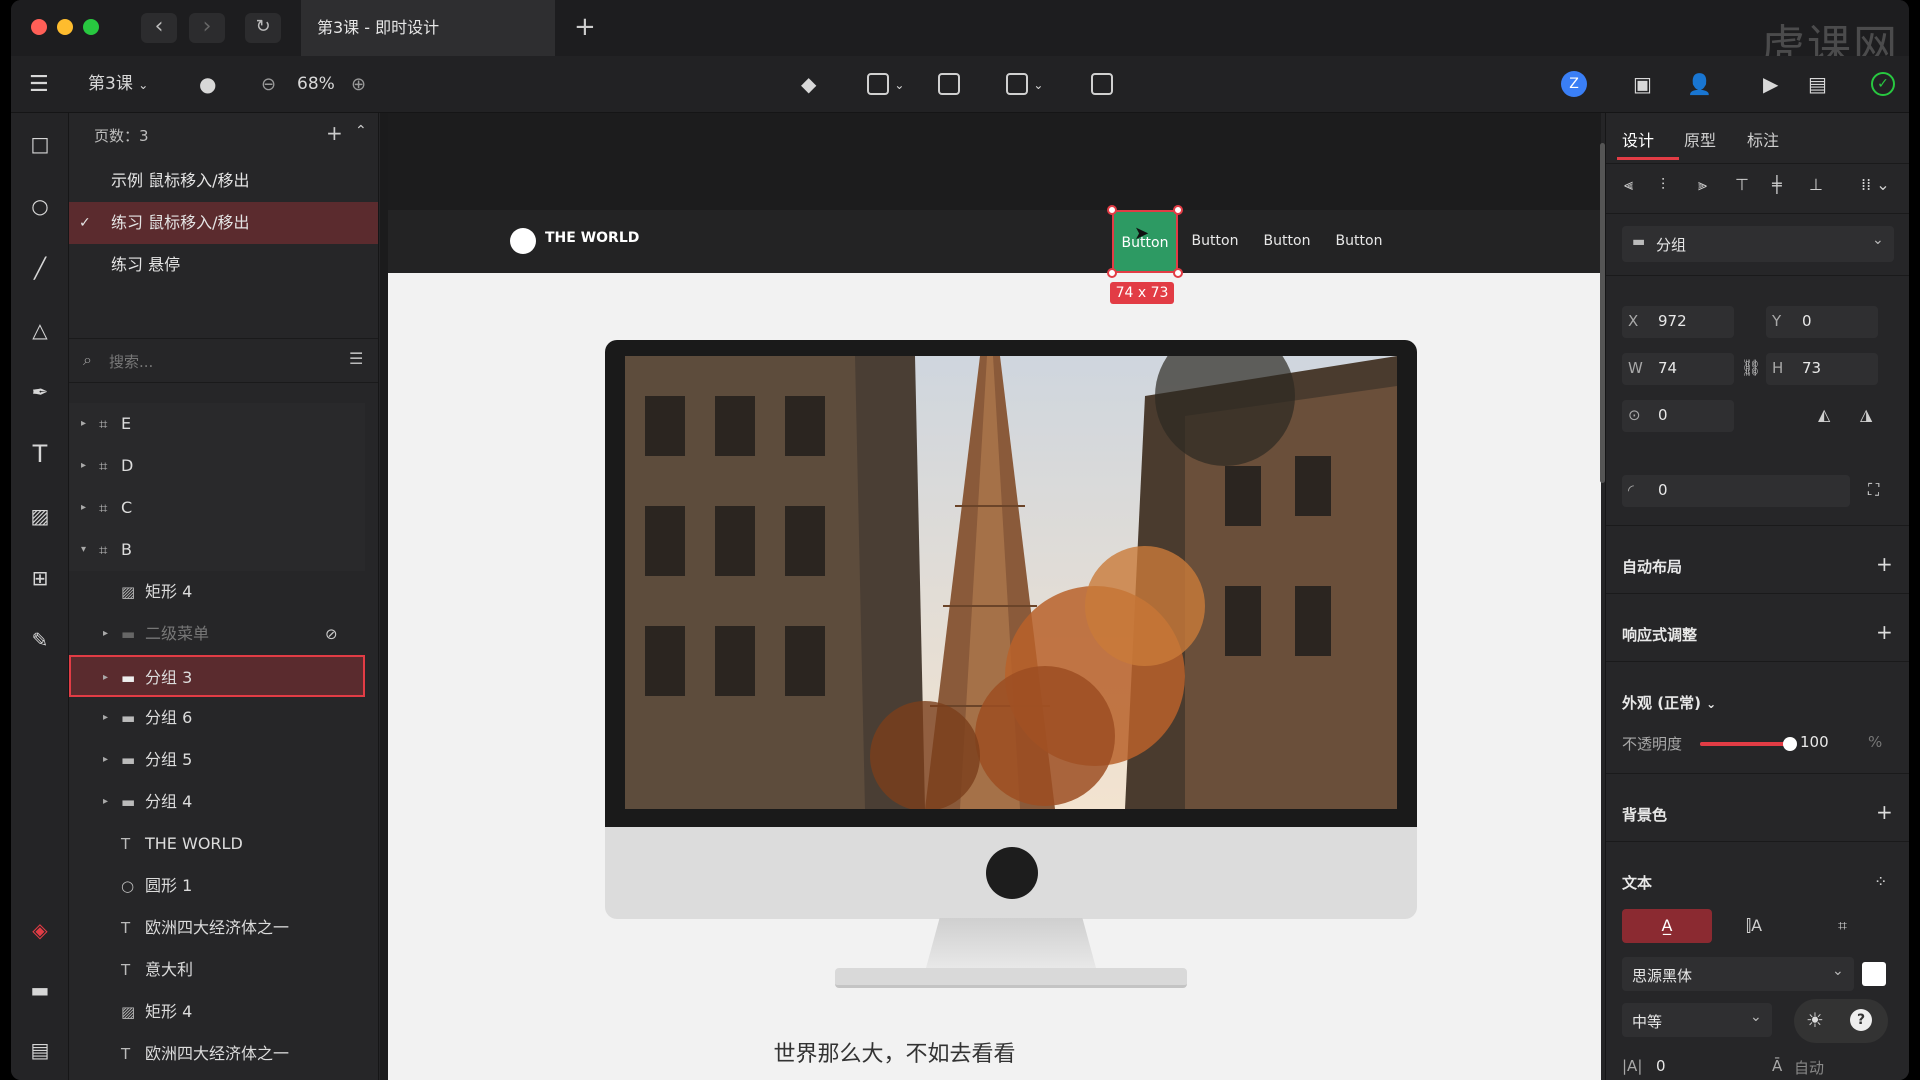  I want to click on letter-spacing-value: 0, so click(1661, 1066).